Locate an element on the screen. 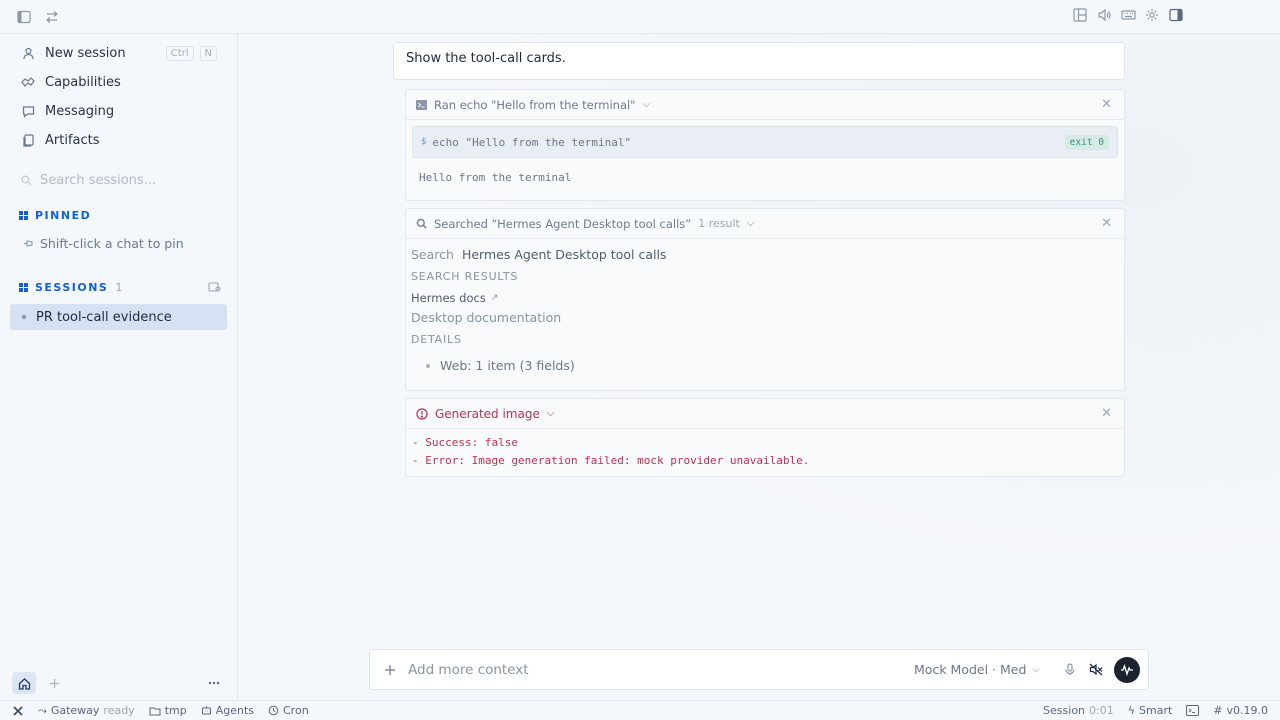  terminal-output: Hello from the terminal is located at coordinates (495, 177).